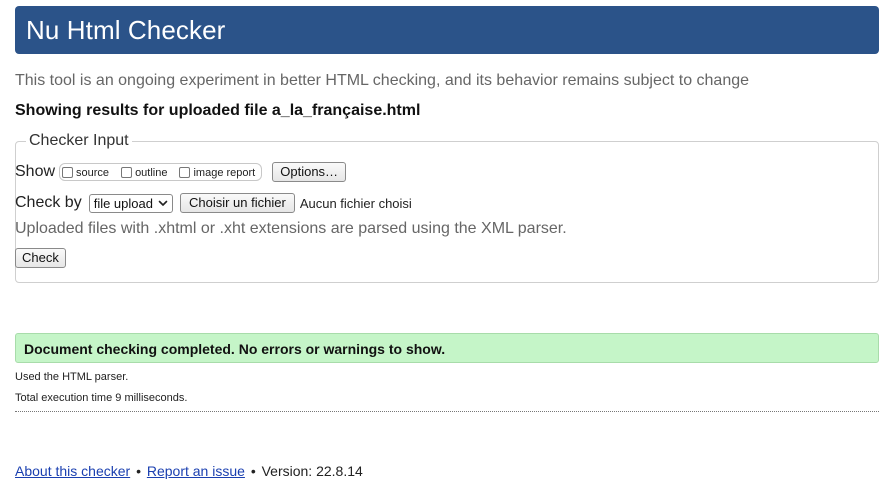 Image resolution: width=887 pixels, height=487 pixels. Describe the element at coordinates (355, 203) in the screenshot. I see `file-status-text: Aucun fichier choisi` at that location.